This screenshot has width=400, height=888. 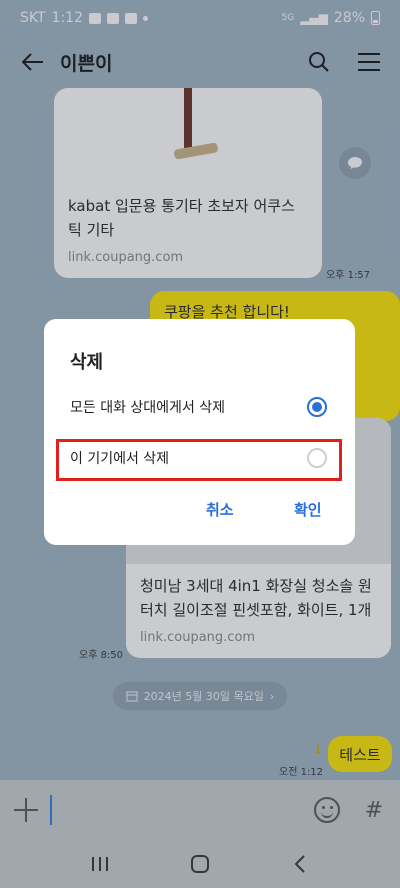 I want to click on confirm-button: 확인, so click(x=308, y=509).